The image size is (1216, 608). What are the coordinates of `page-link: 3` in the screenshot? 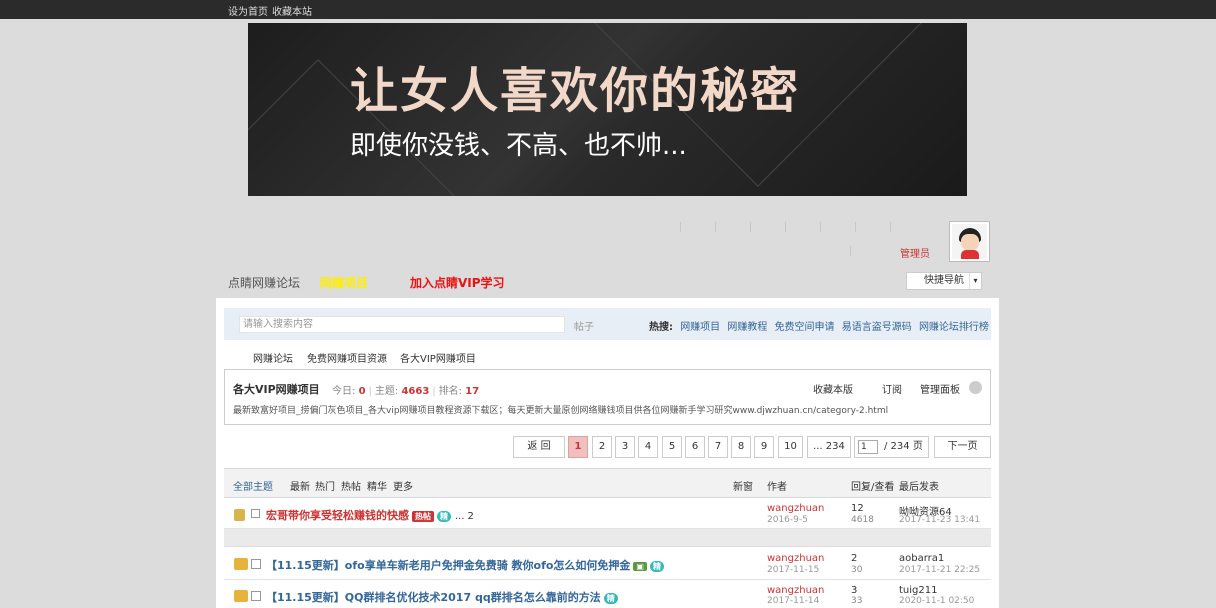 It's located at (625, 447).